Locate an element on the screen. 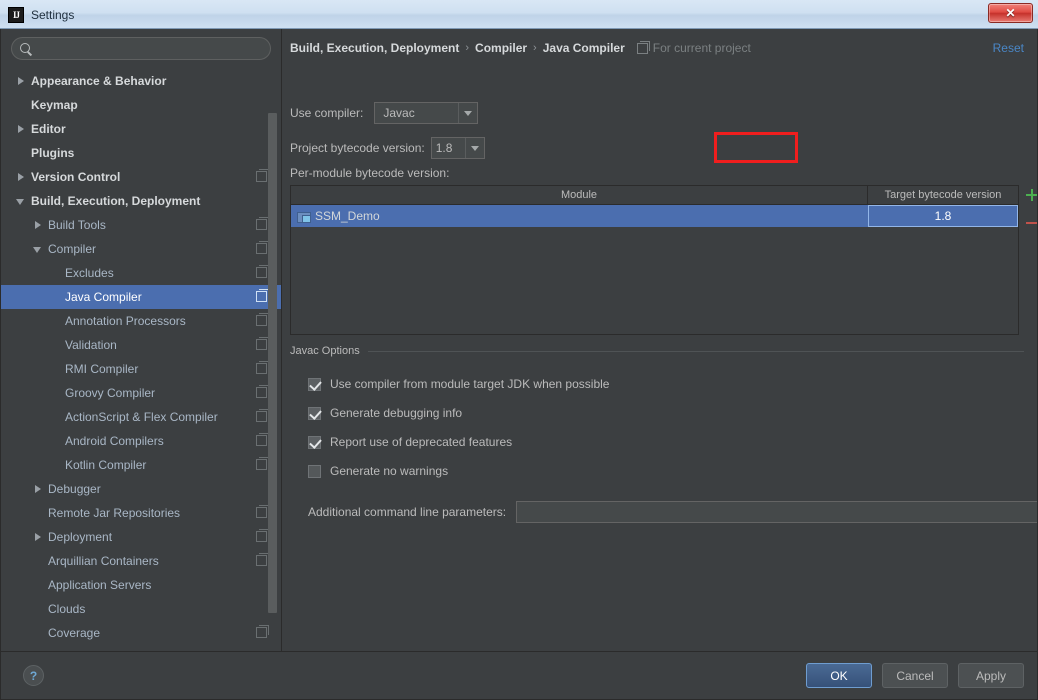 The height and width of the screenshot is (700, 1038). project-bytecode-dropdown: 1.8 is located at coordinates (457, 148).